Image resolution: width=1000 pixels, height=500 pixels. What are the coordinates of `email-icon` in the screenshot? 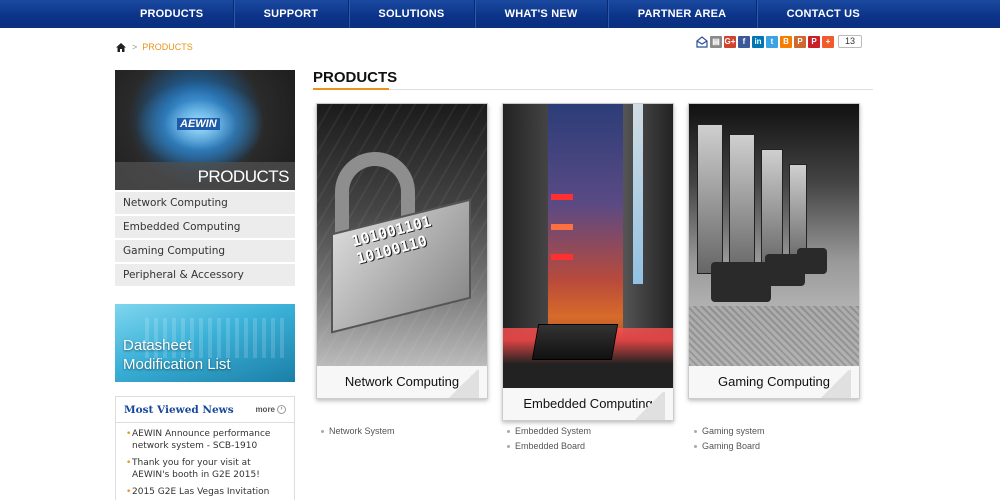 It's located at (702, 41).